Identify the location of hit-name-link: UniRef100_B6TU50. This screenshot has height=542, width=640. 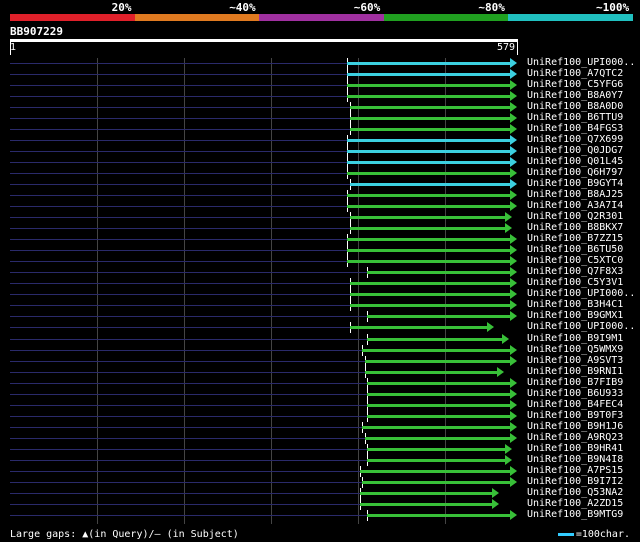
(583, 249).